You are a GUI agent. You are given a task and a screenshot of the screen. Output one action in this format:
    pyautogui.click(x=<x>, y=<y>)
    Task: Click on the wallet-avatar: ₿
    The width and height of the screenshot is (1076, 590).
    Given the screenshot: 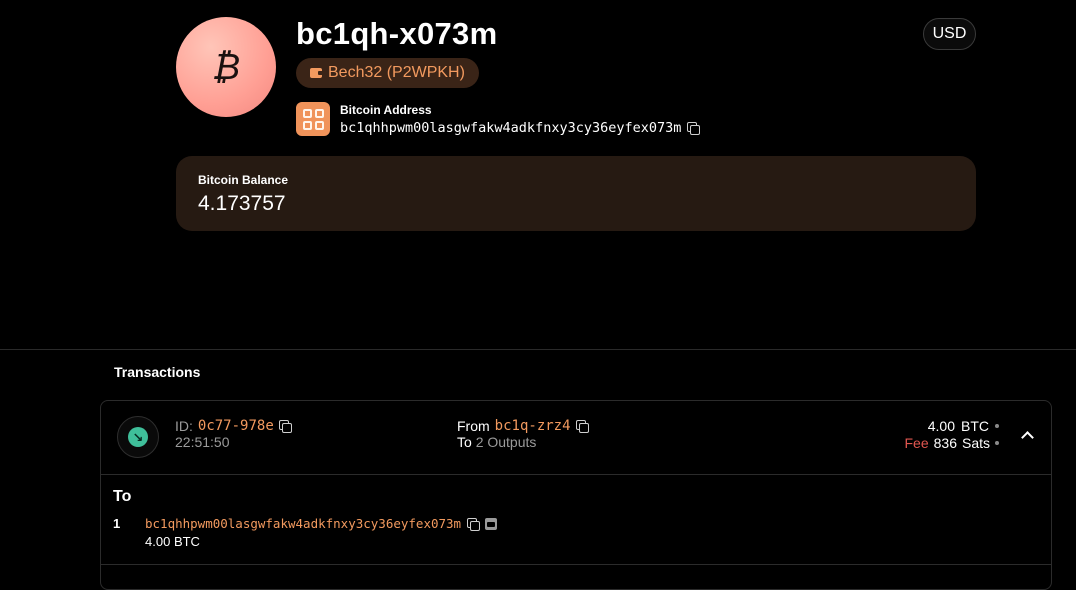 What is the action you would take?
    pyautogui.click(x=226, y=67)
    